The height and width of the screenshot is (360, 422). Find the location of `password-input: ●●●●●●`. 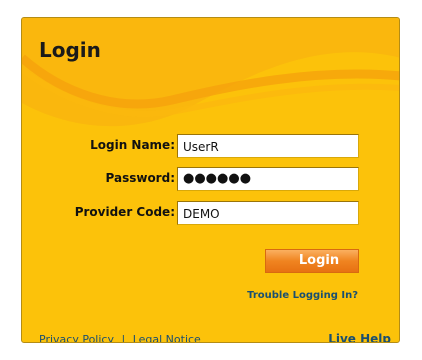

password-input: ●●●●●● is located at coordinates (268, 179).